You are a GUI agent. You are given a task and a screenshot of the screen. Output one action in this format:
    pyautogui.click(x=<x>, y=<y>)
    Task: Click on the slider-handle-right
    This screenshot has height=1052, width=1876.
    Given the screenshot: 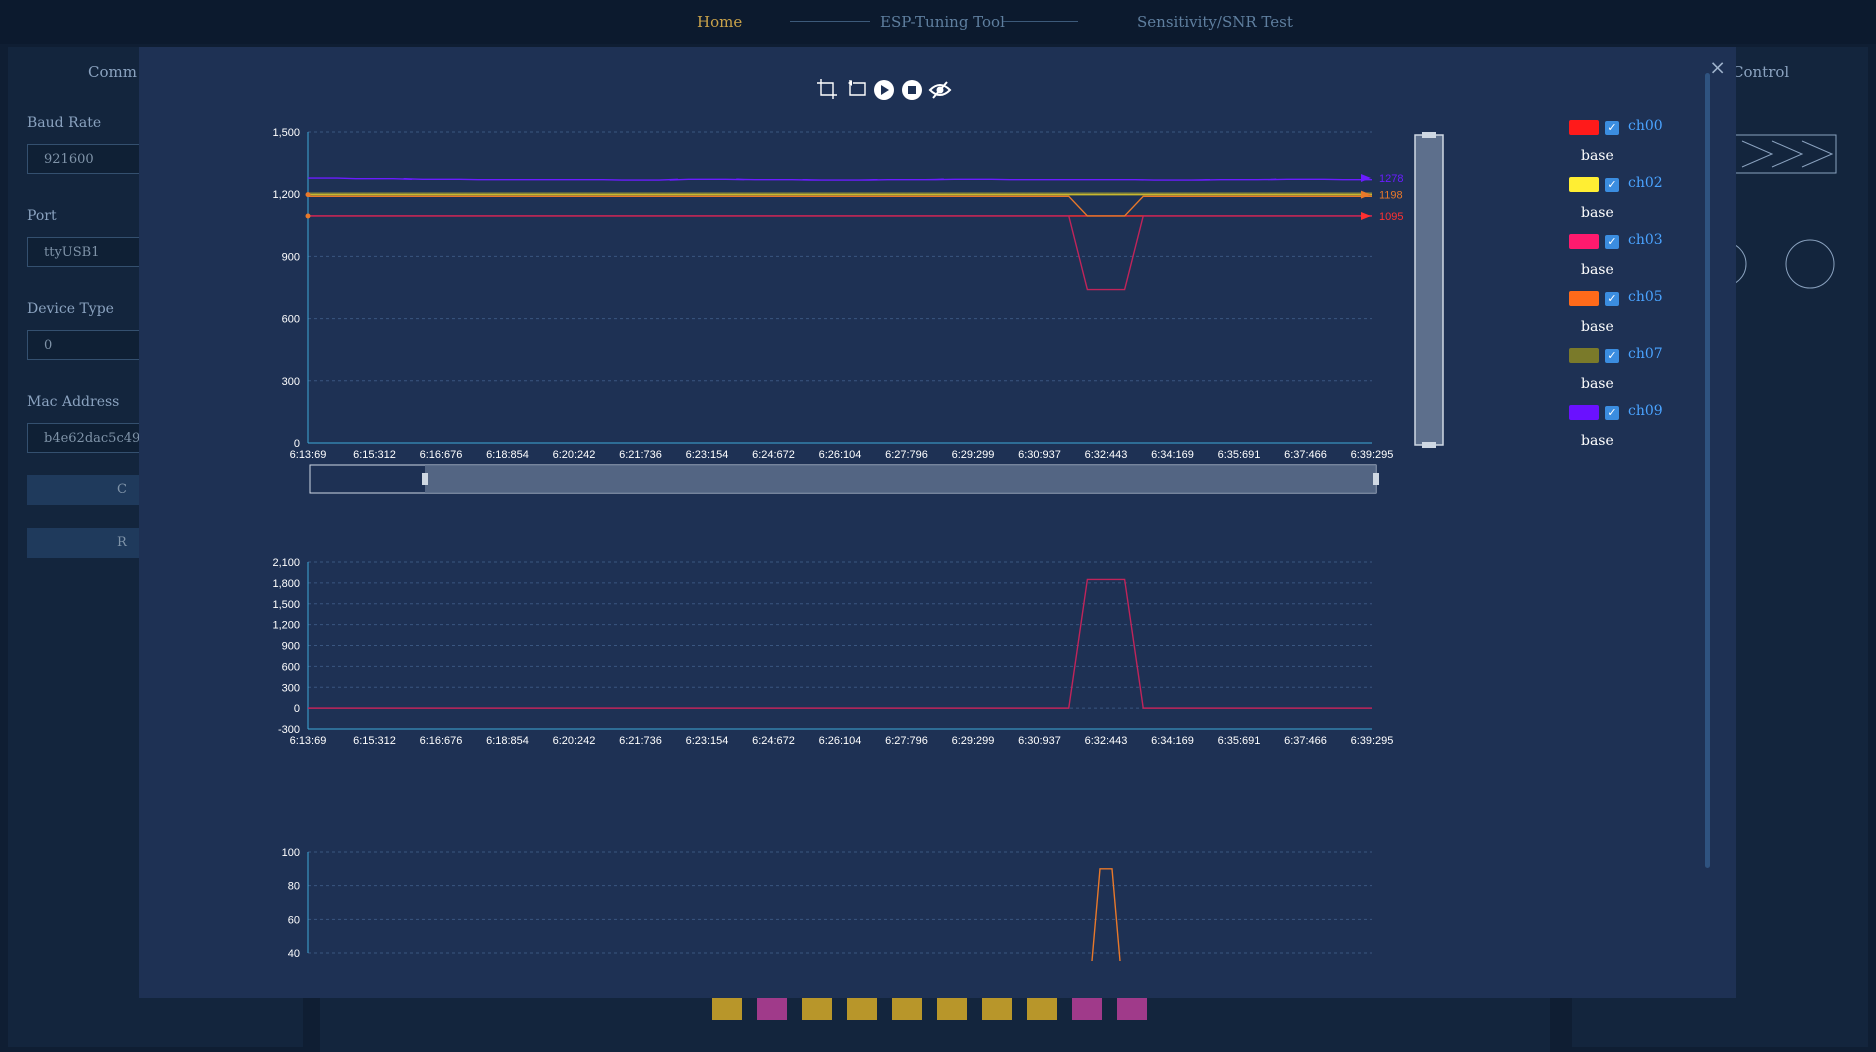 What is the action you would take?
    pyautogui.click(x=1376, y=479)
    